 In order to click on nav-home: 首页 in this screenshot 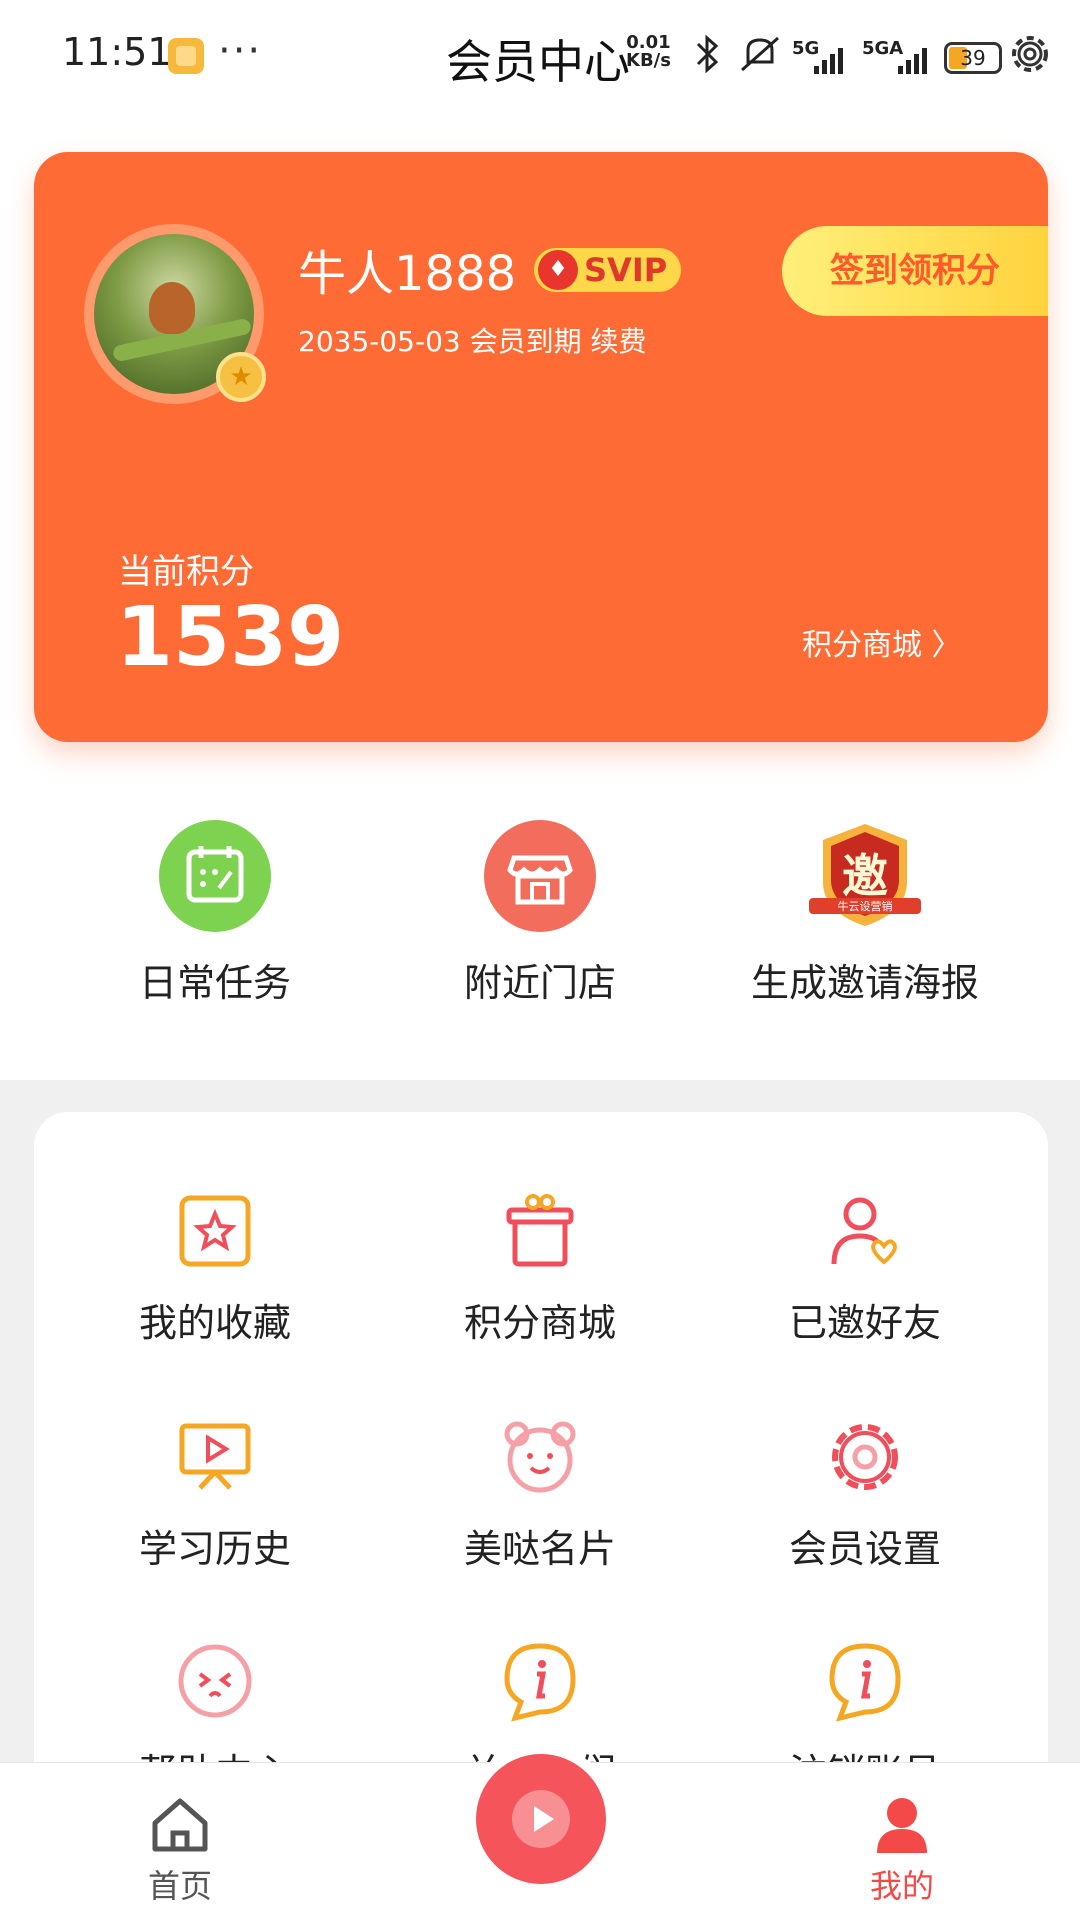, I will do `click(180, 1850)`.